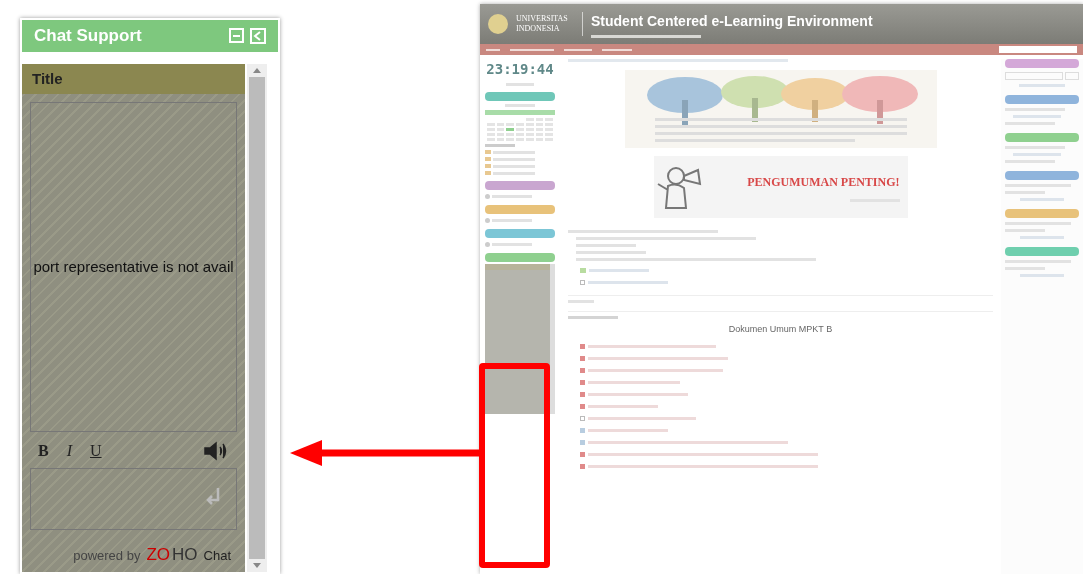 Image resolution: width=1083 pixels, height=574 pixels. I want to click on forum-search-field, so click(1034, 76).